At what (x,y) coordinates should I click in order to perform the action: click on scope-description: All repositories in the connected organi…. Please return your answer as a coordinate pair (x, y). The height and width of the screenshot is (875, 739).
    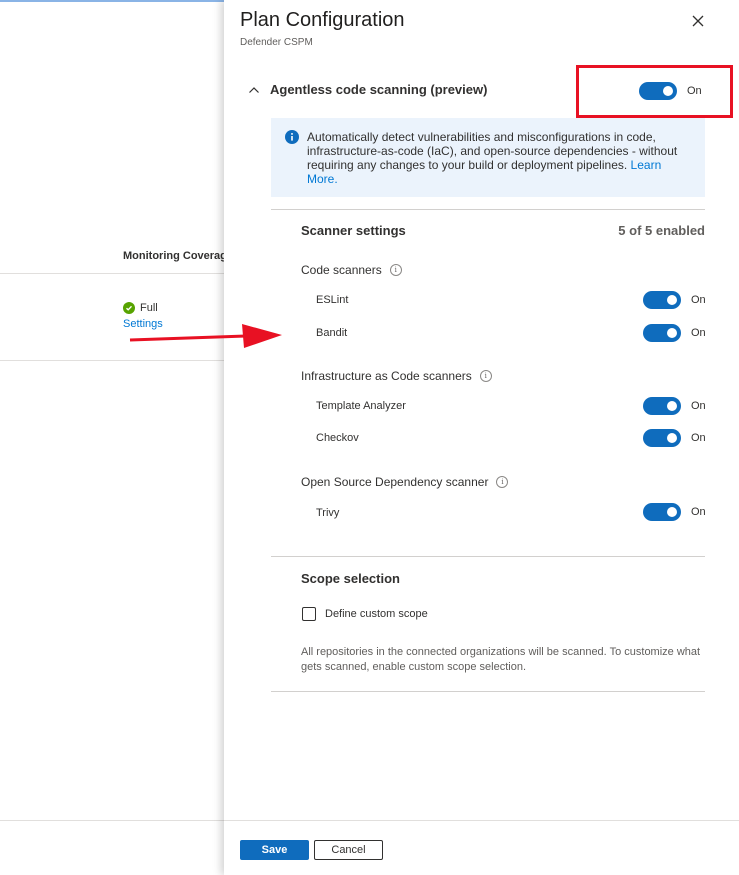
    Looking at the image, I should click on (501, 659).